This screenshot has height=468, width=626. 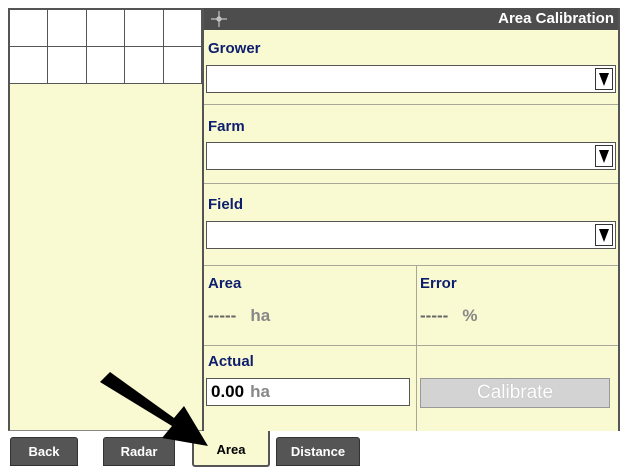 What do you see at coordinates (411, 19) in the screenshot?
I see `title-bar: Area Calibration` at bounding box center [411, 19].